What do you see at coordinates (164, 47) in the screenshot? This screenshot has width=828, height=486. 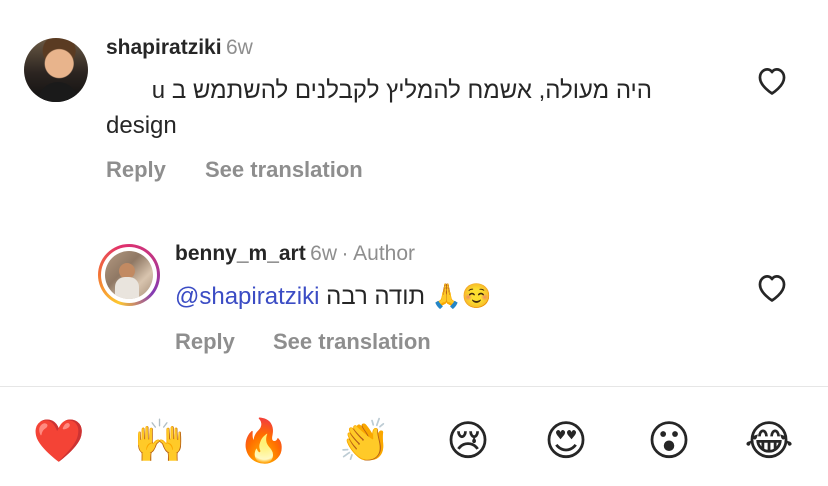 I see `comment-1-username: shapiratziki` at bounding box center [164, 47].